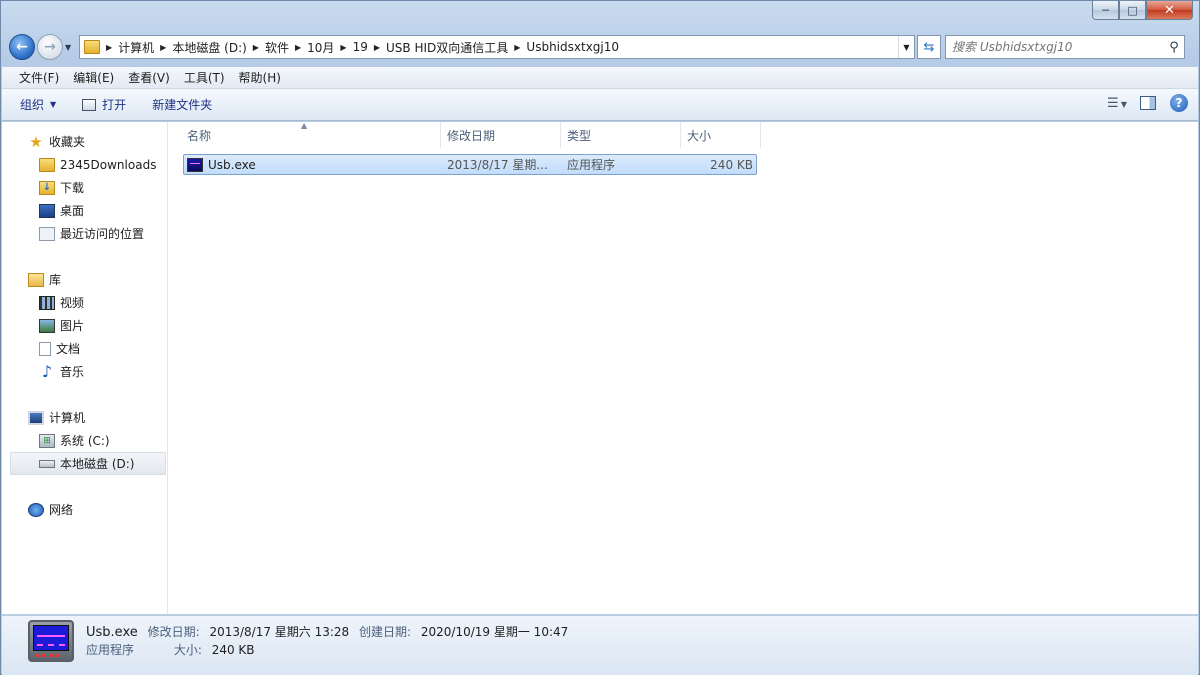  What do you see at coordinates (1105, 10) in the screenshot?
I see `minimize-button: ─` at bounding box center [1105, 10].